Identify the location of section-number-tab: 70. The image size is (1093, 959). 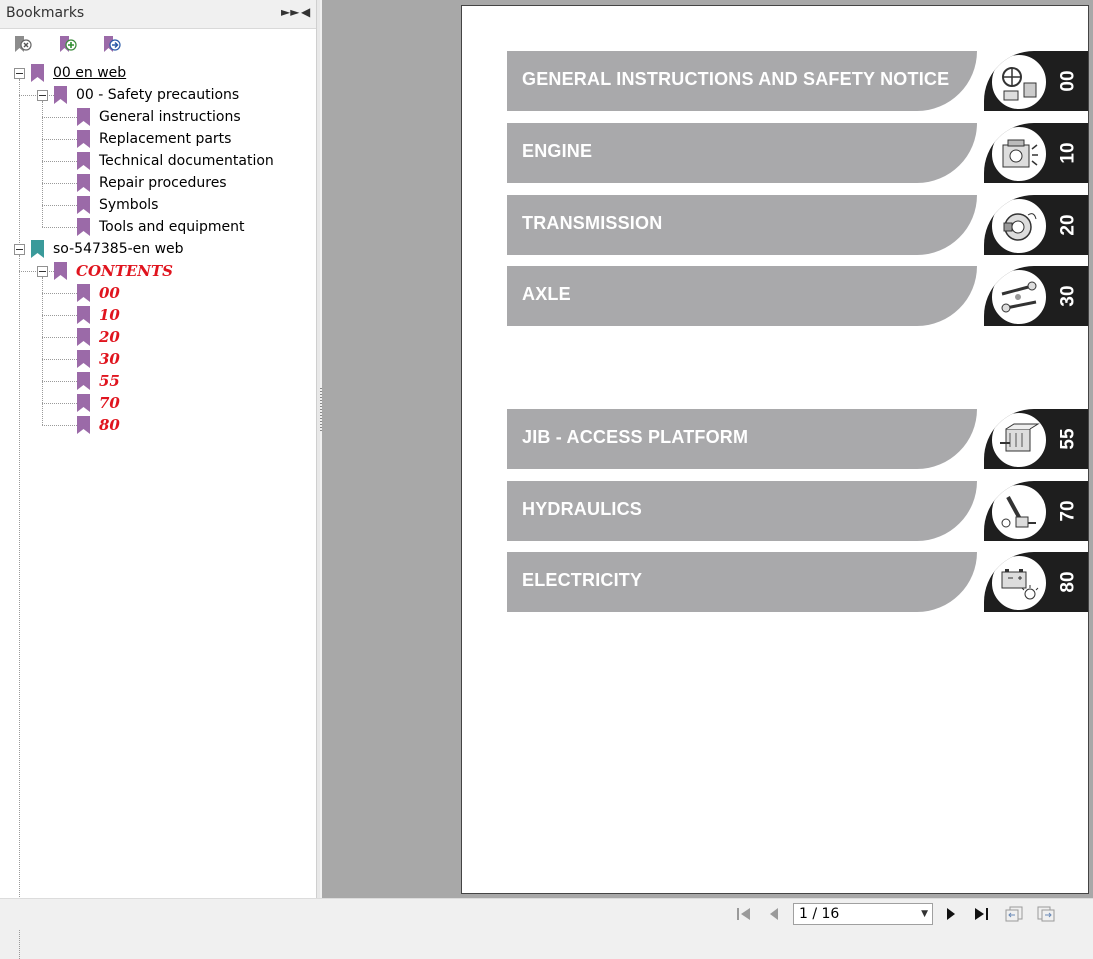
(1036, 511).